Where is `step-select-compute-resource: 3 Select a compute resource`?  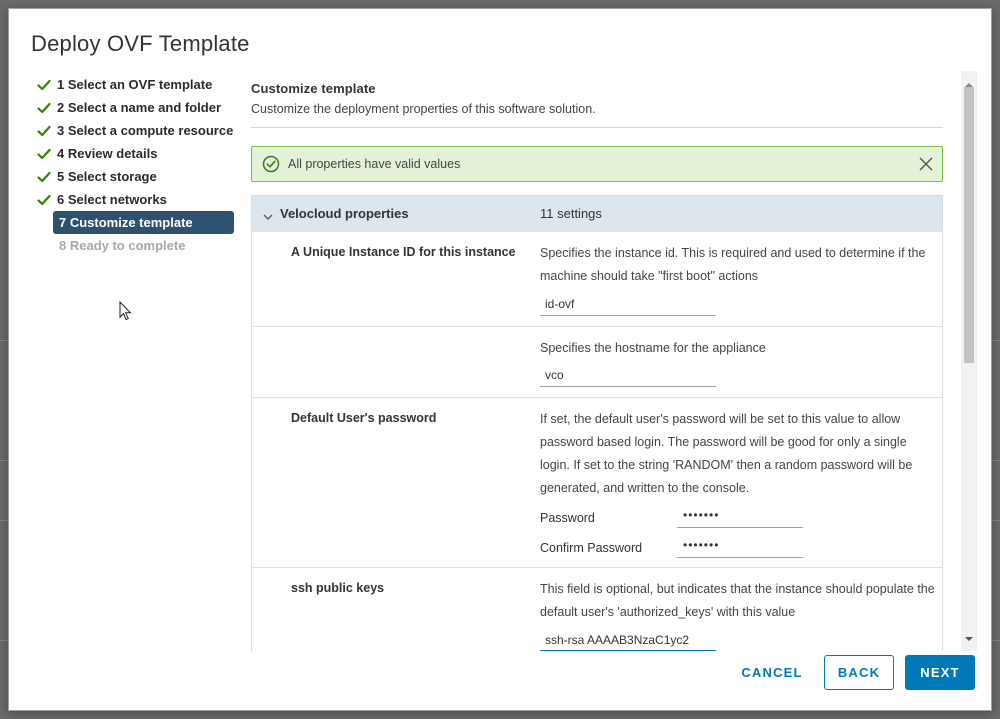
step-select-compute-resource: 3 Select a compute resource is located at coordinates (137, 130).